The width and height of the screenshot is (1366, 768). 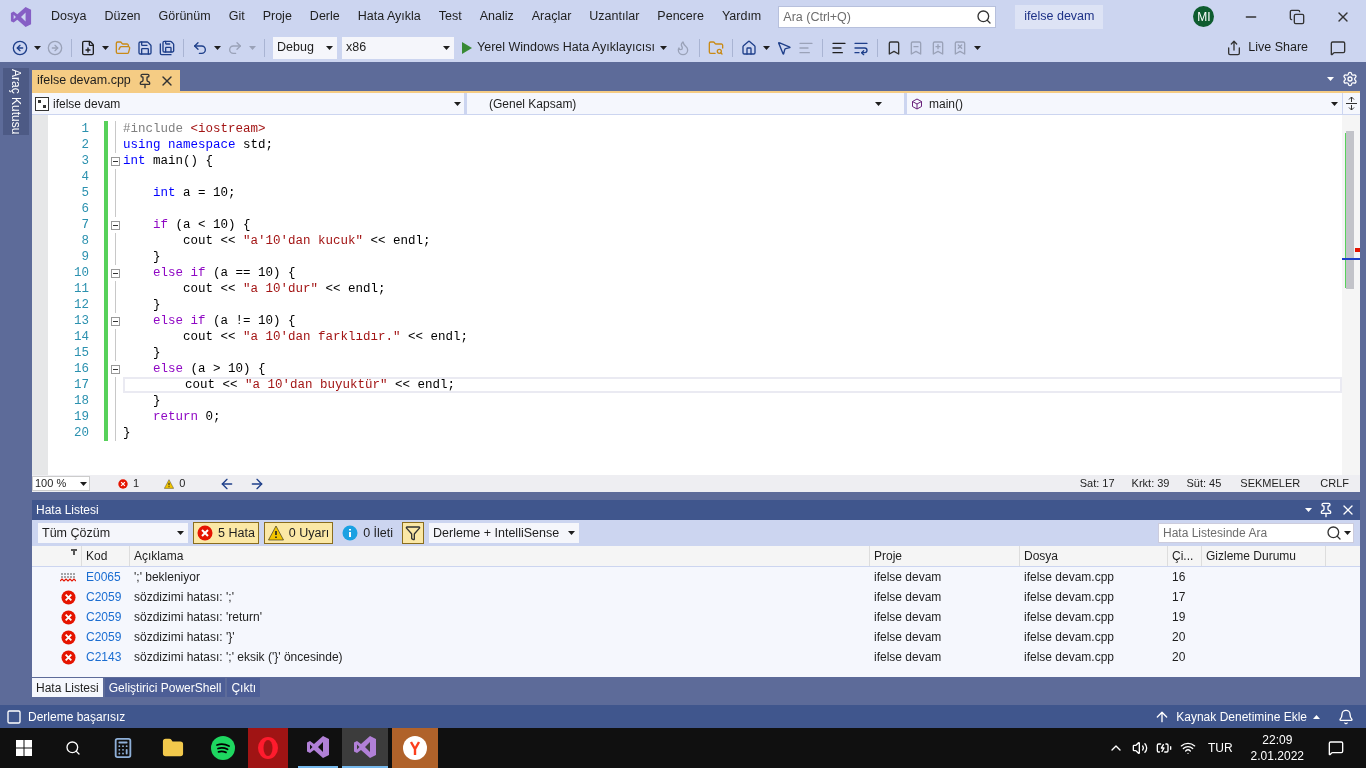 What do you see at coordinates (1351, 295) in the screenshot?
I see `scrollbar` at bounding box center [1351, 295].